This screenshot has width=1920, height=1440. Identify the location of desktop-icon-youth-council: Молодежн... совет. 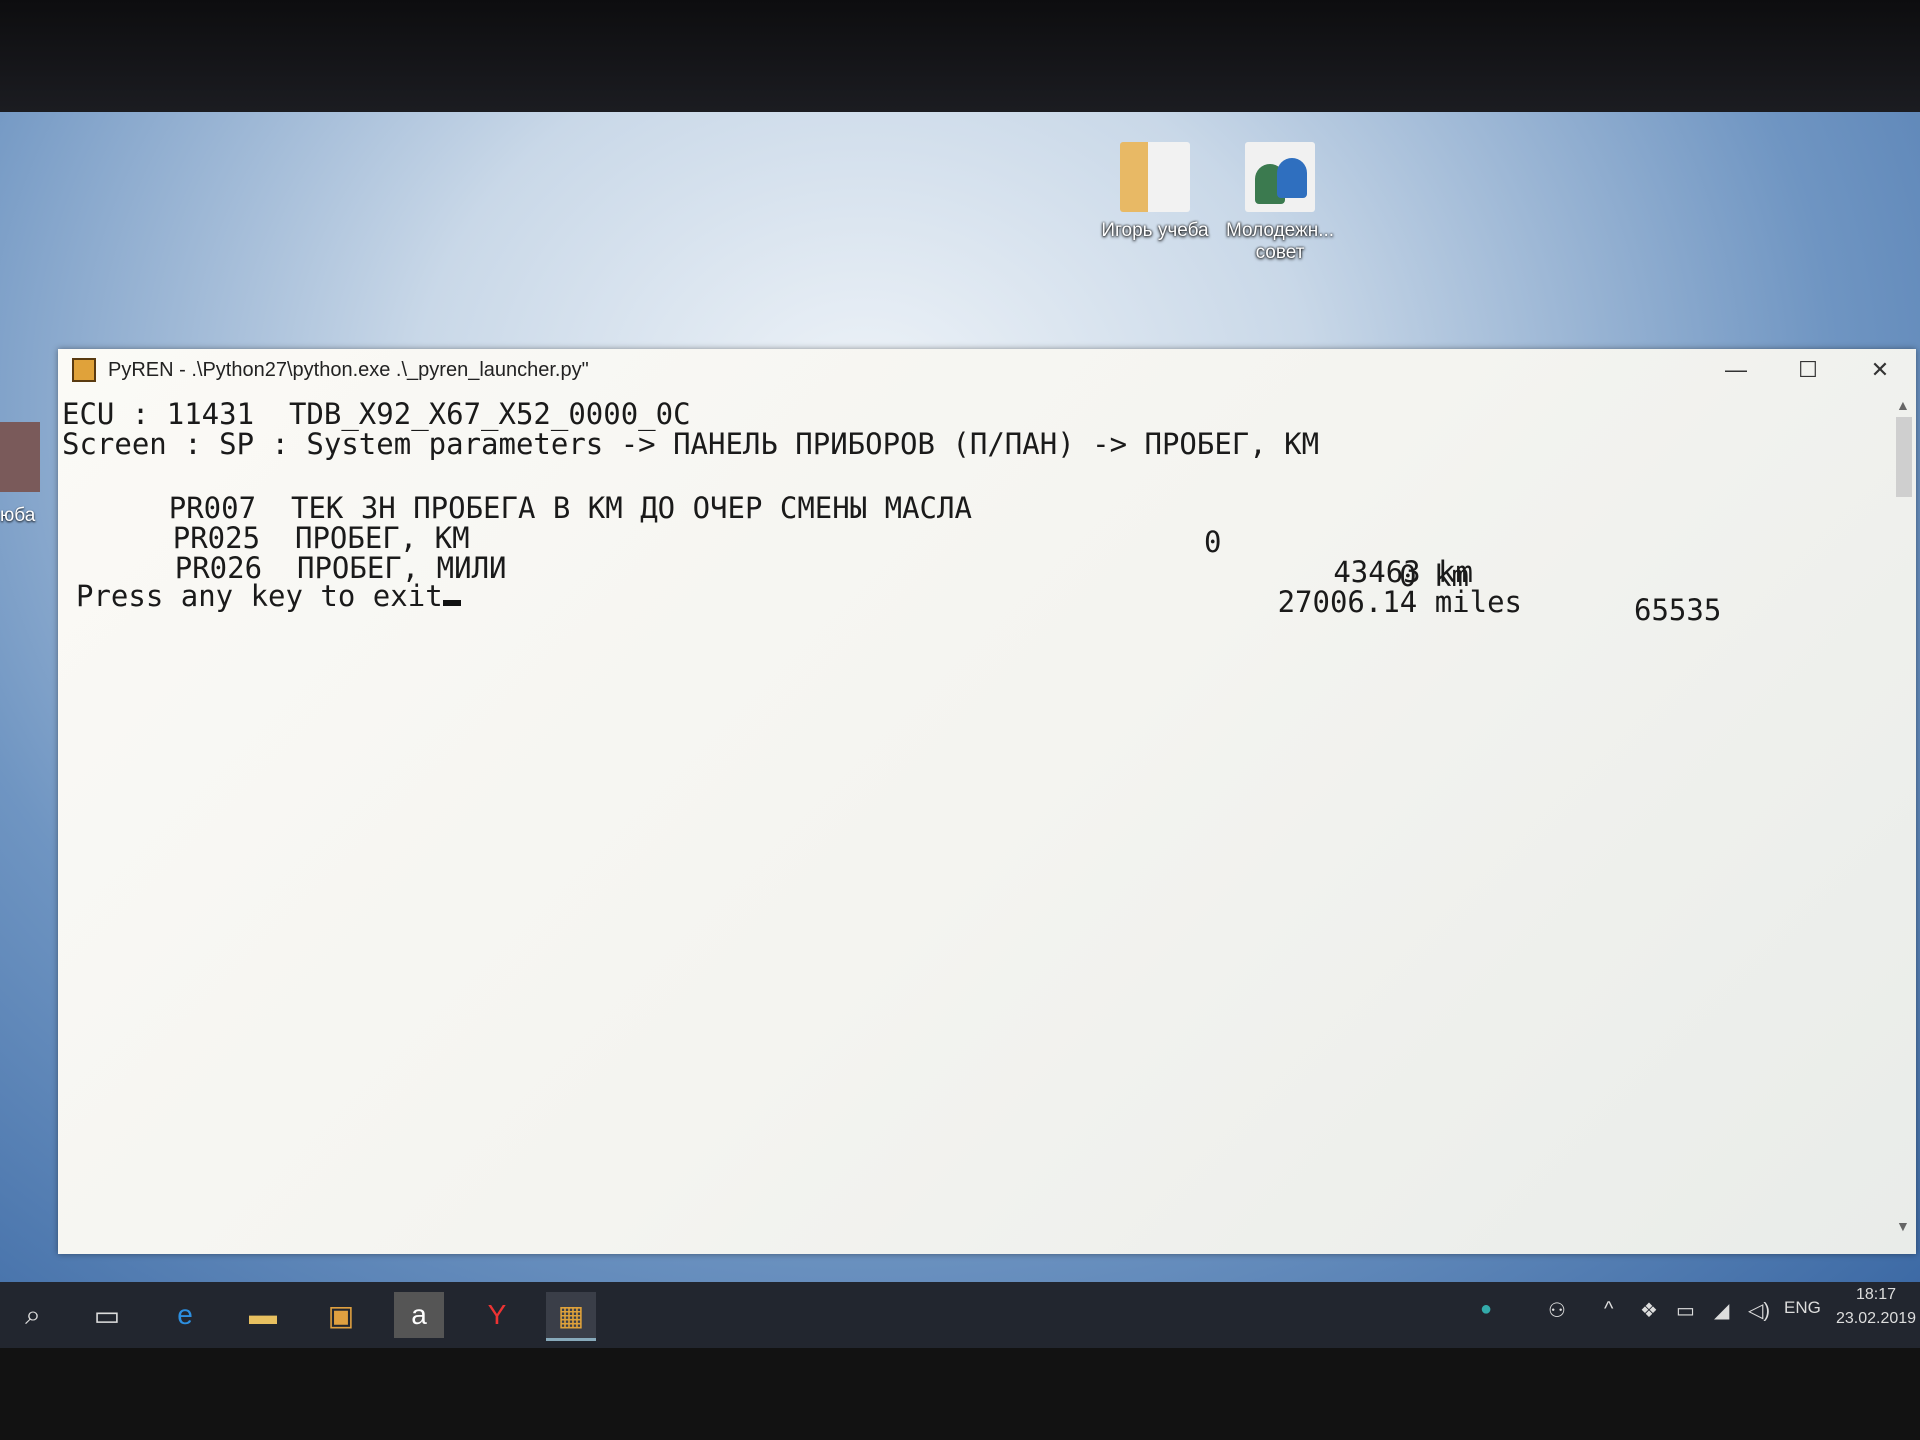
(1280, 203).